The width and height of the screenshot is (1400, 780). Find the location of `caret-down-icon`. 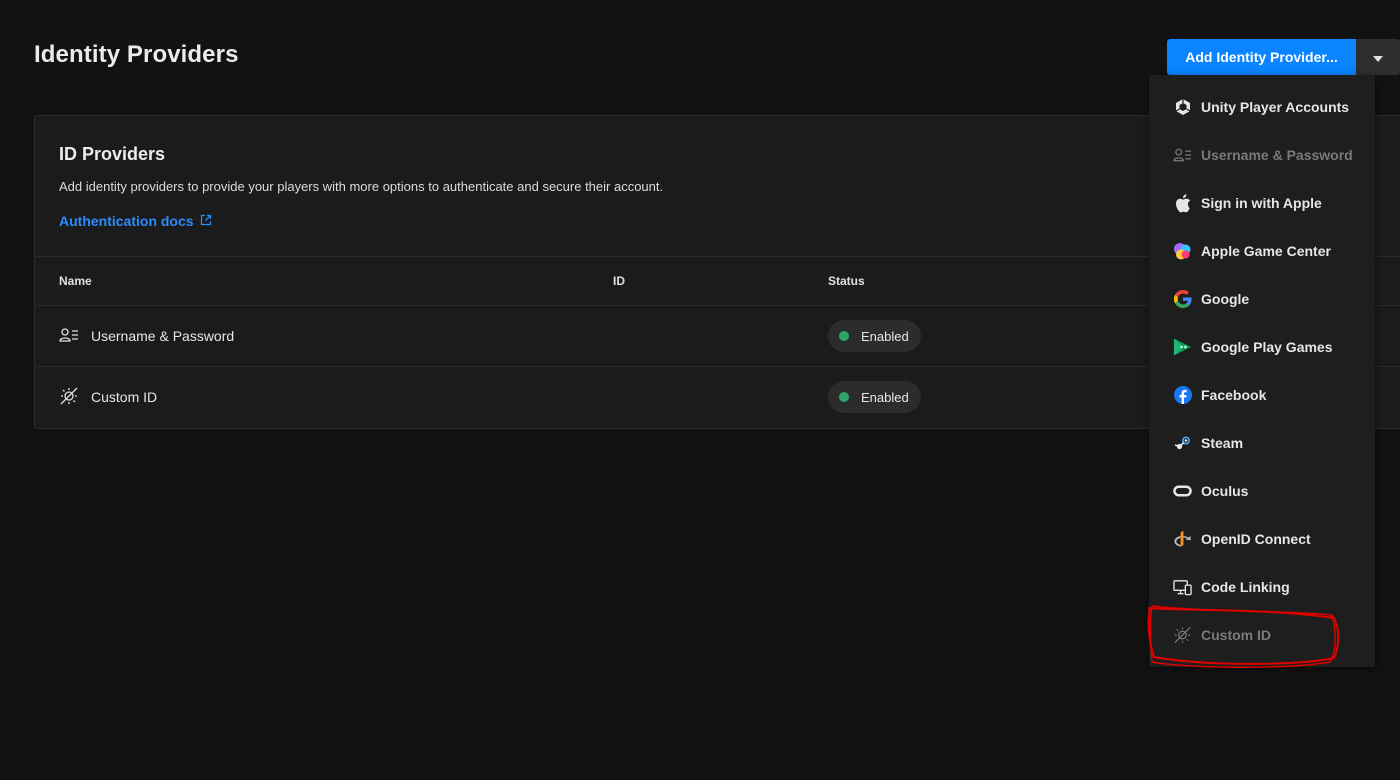

caret-down-icon is located at coordinates (1378, 57).